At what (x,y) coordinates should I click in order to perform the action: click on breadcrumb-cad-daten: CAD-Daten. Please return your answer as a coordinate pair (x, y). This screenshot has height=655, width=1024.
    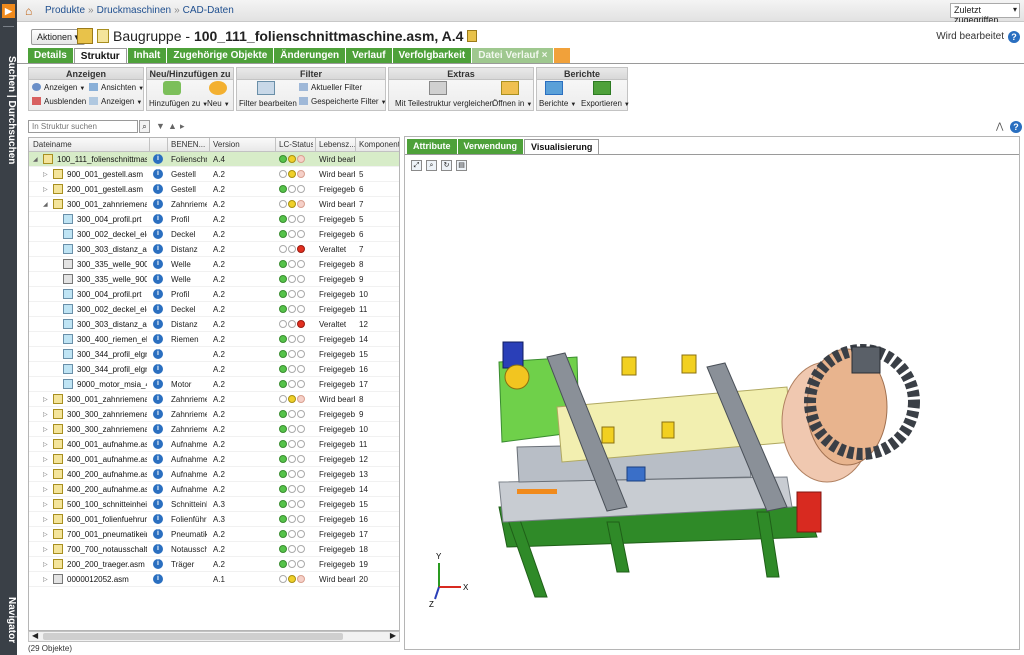
    Looking at the image, I should click on (208, 10).